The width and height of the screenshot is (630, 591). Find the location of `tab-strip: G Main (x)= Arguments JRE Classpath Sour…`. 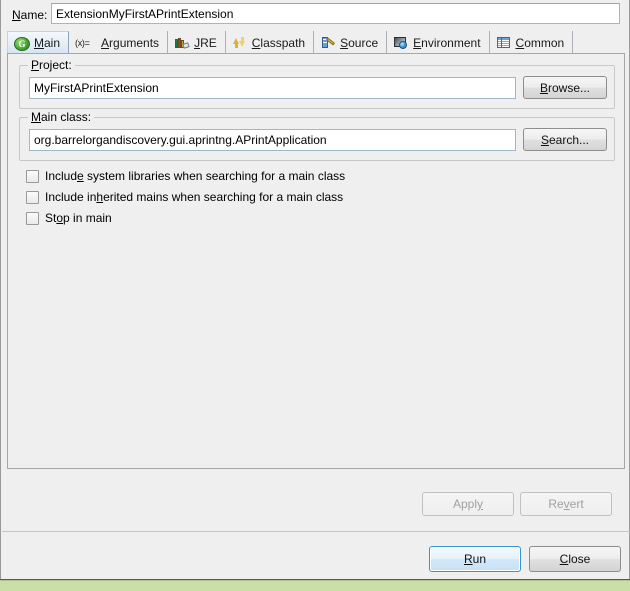

tab-strip: G Main (x)= Arguments JRE Classpath Sour… is located at coordinates (316, 42).